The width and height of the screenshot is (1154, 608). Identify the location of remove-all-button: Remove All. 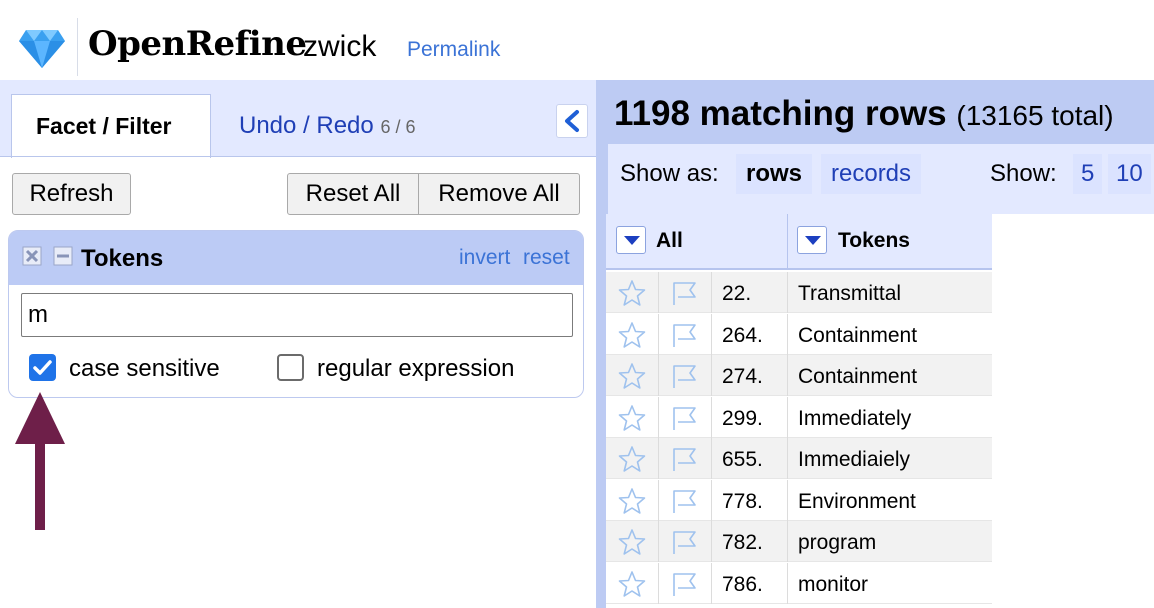
(499, 194).